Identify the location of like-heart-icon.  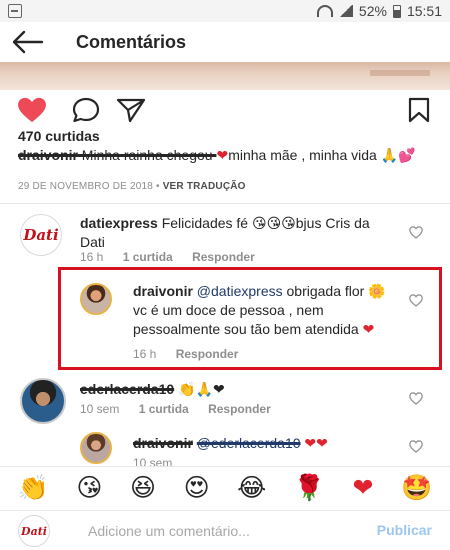
(32, 110).